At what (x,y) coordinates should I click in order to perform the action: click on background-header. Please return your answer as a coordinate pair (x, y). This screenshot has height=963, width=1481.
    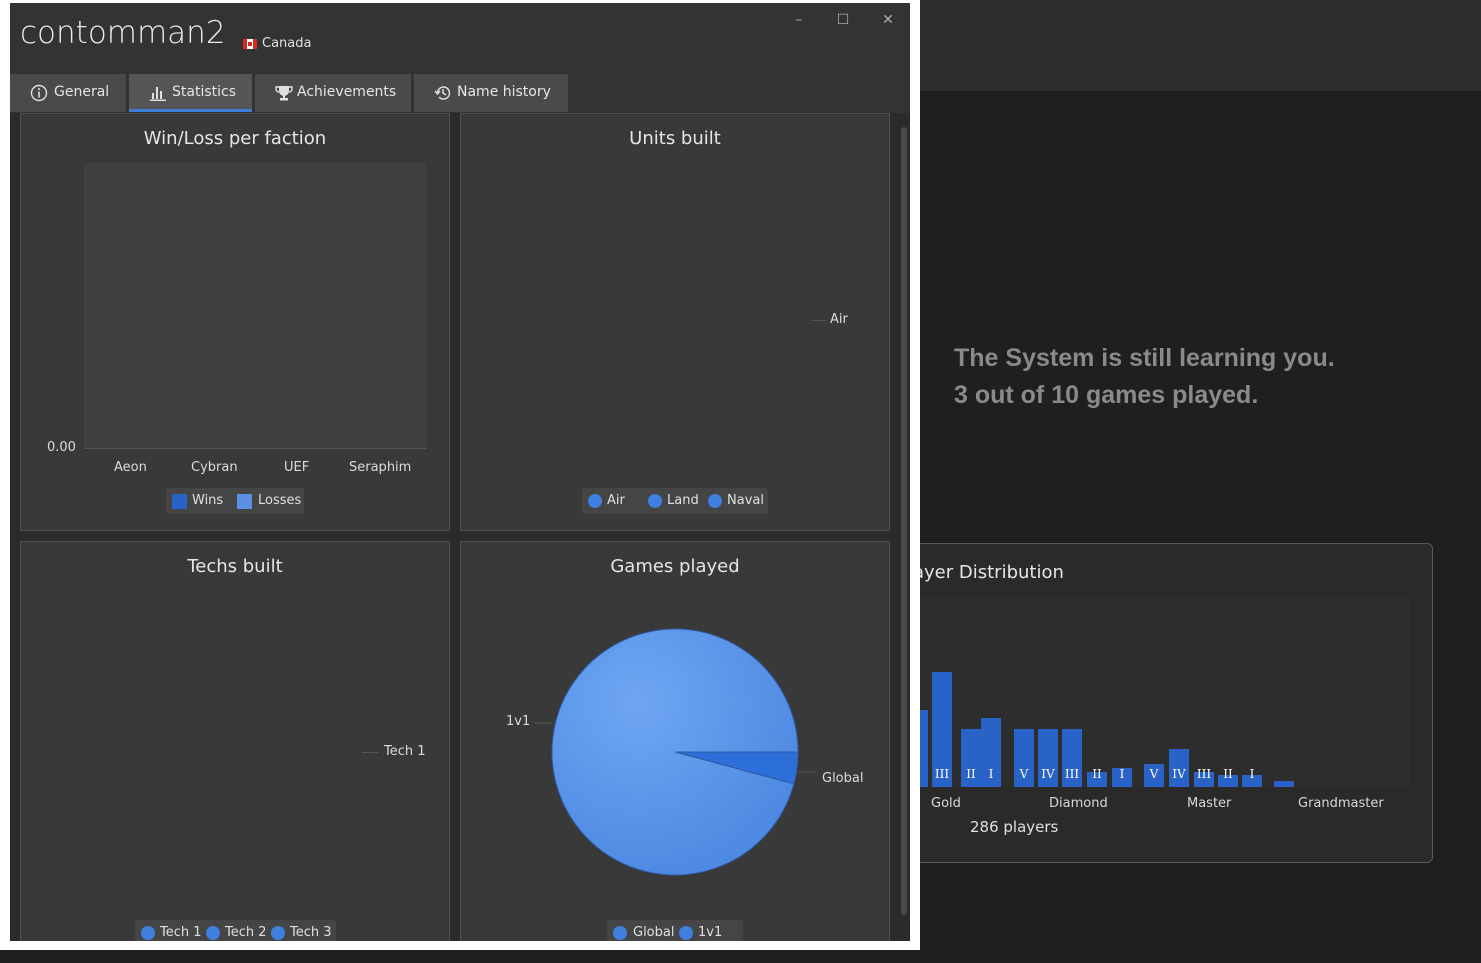
    Looking at the image, I should click on (1200, 45).